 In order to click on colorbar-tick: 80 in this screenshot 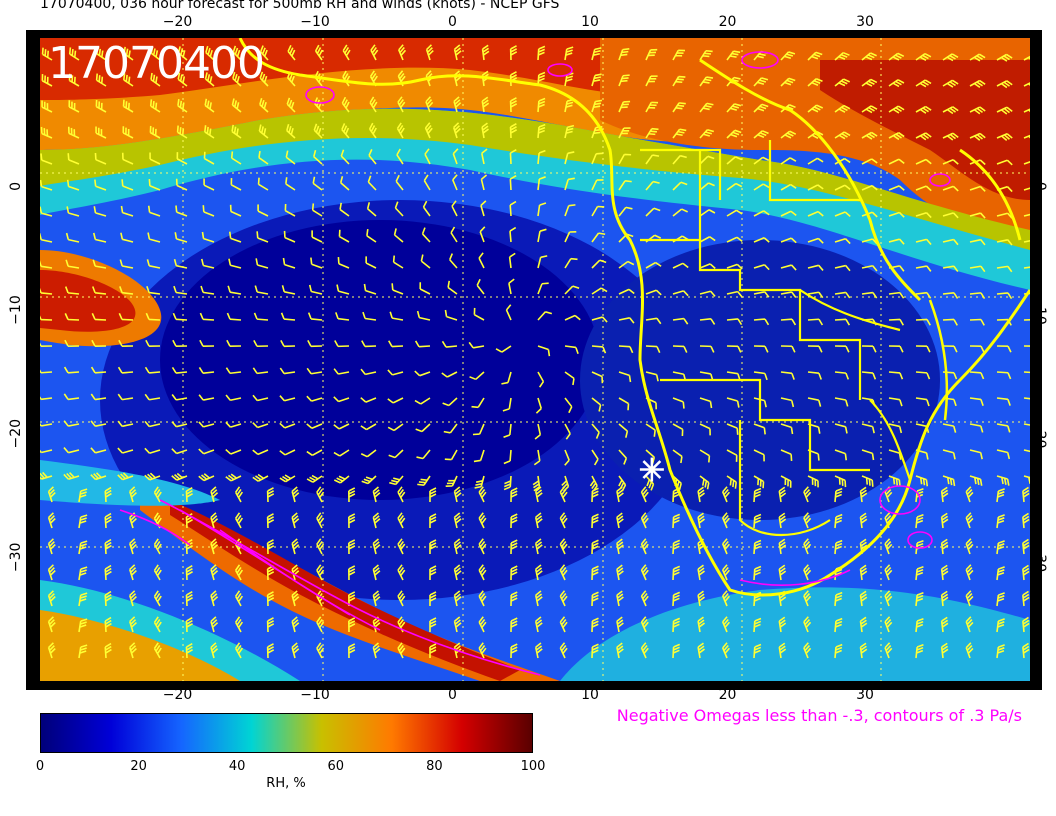, I will do `click(434, 766)`.